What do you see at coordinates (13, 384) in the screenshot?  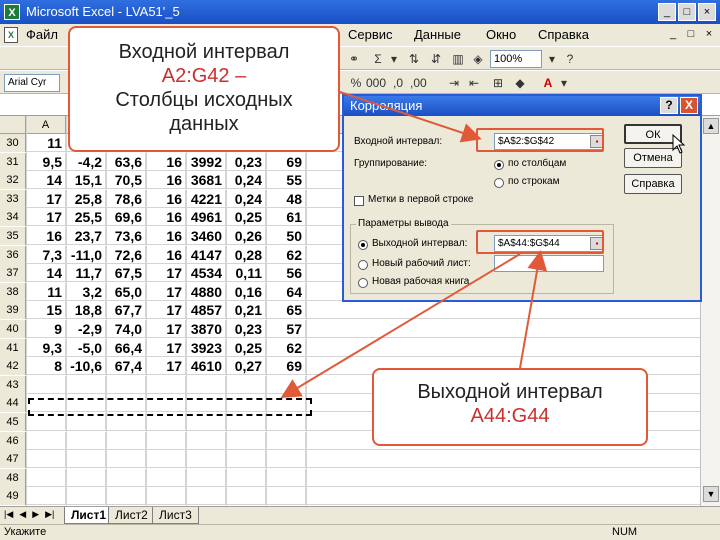 I see `row-header: 43` at bounding box center [13, 384].